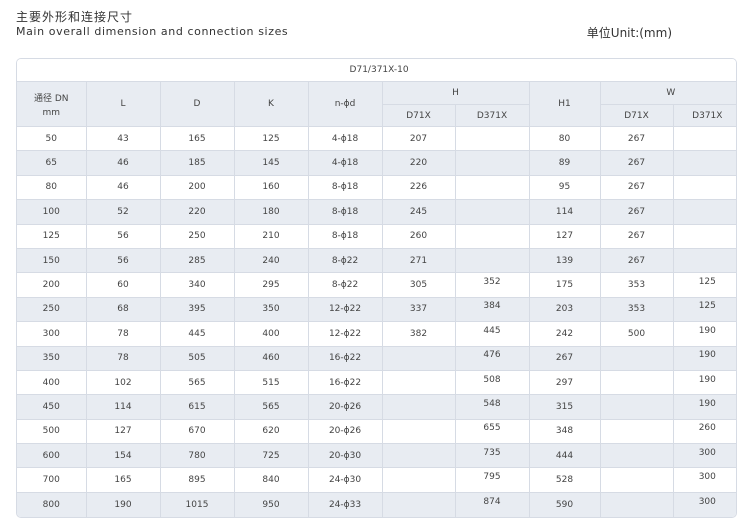 Image resolution: width=750 pixels, height=532 pixels. What do you see at coordinates (52, 309) in the screenshot?
I see `cell-dn: 250` at bounding box center [52, 309].